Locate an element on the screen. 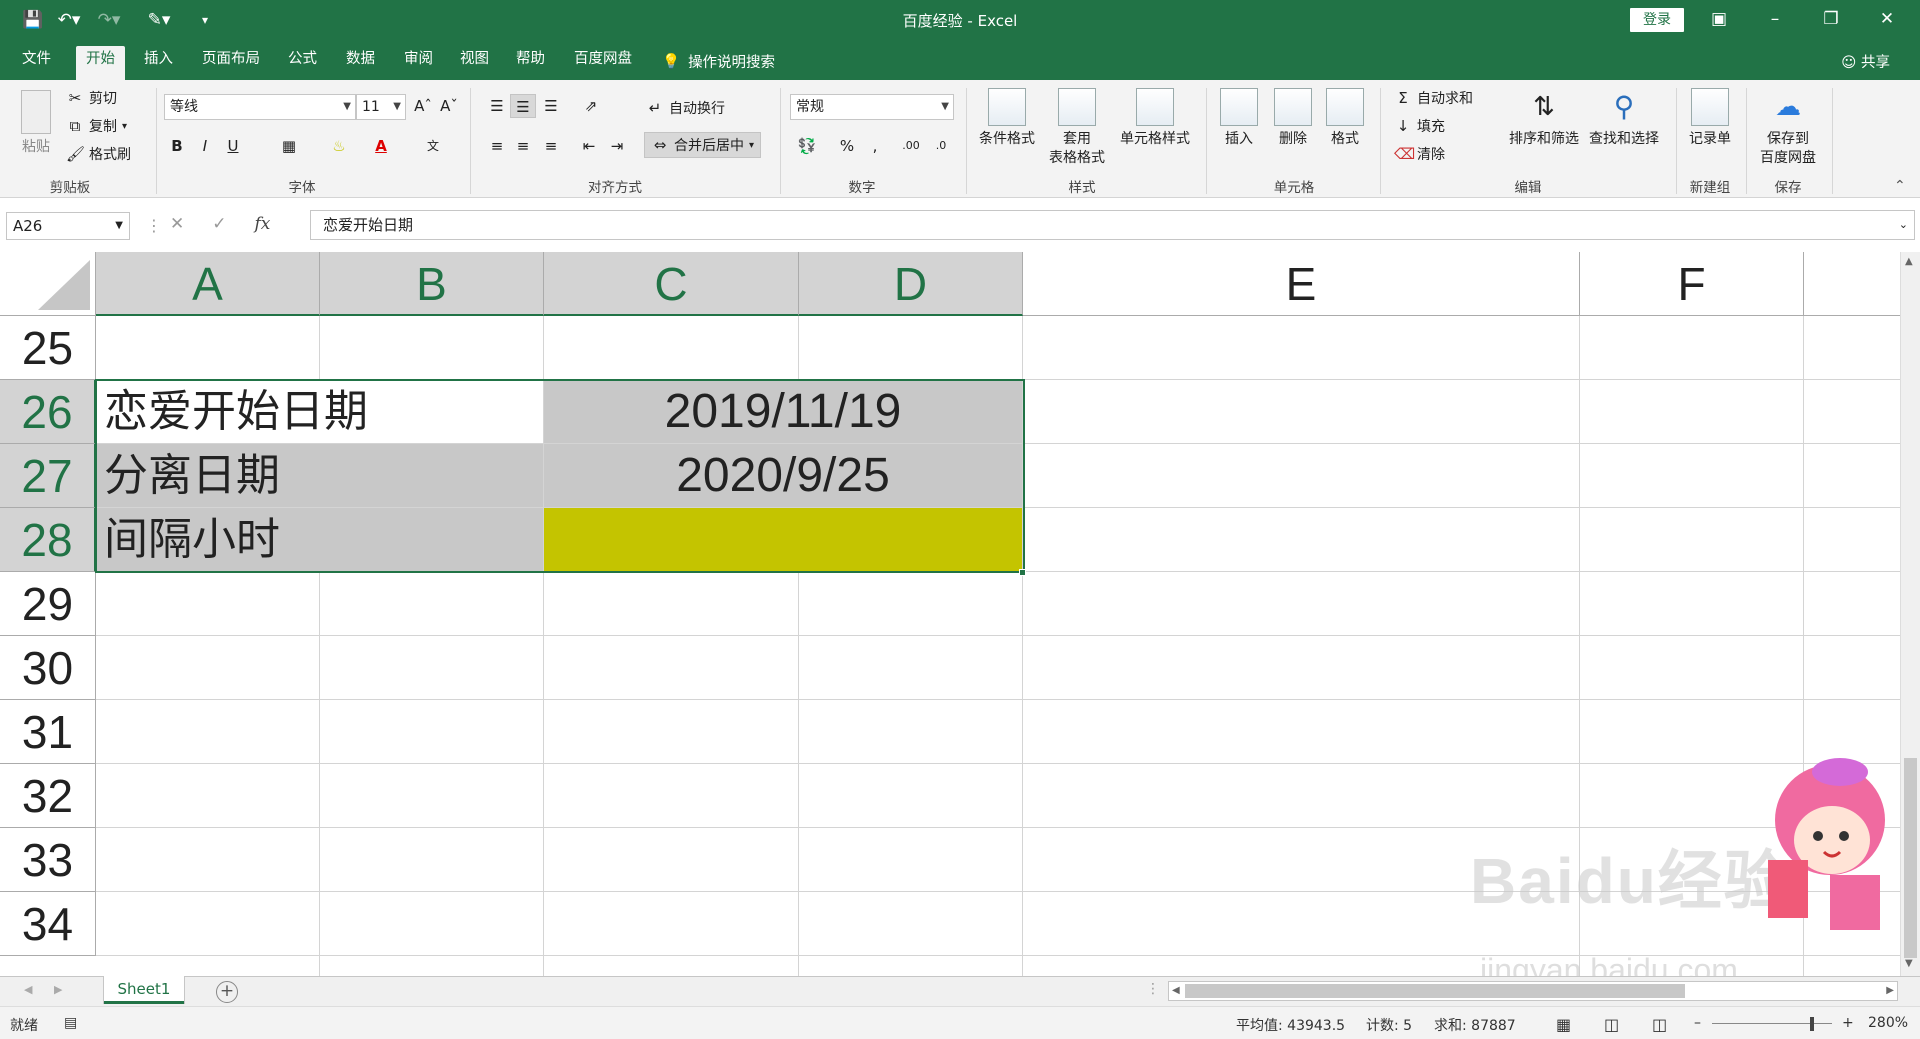 The height and width of the screenshot is (1039, 1920). column-header-e: E is located at coordinates (1301, 284).